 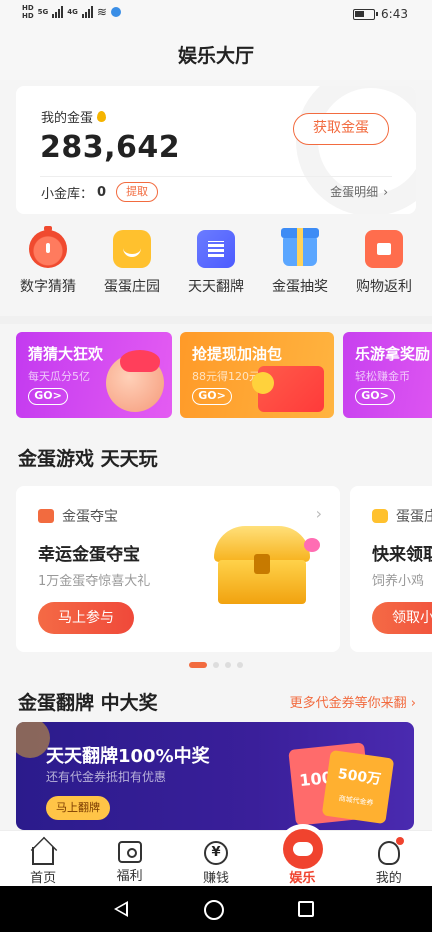 What do you see at coordinates (216, 320) in the screenshot?
I see `section-separator` at bounding box center [216, 320].